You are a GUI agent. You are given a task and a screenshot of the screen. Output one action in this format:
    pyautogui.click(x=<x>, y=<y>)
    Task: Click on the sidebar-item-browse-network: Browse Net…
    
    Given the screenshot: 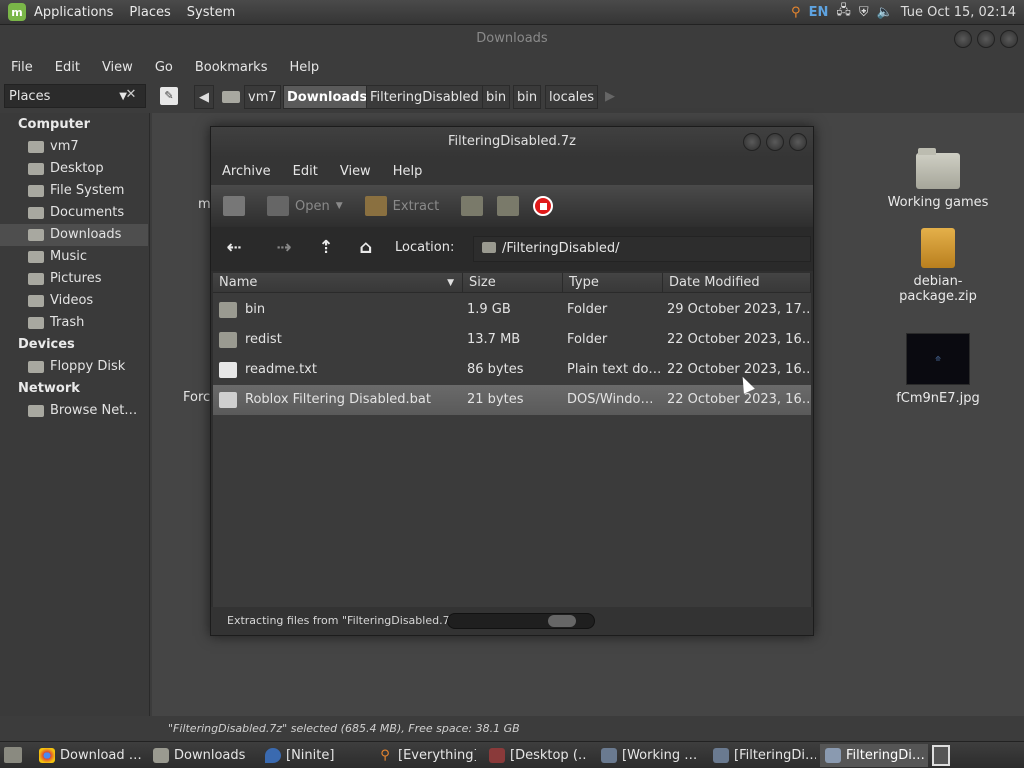 What is the action you would take?
    pyautogui.click(x=74, y=411)
    